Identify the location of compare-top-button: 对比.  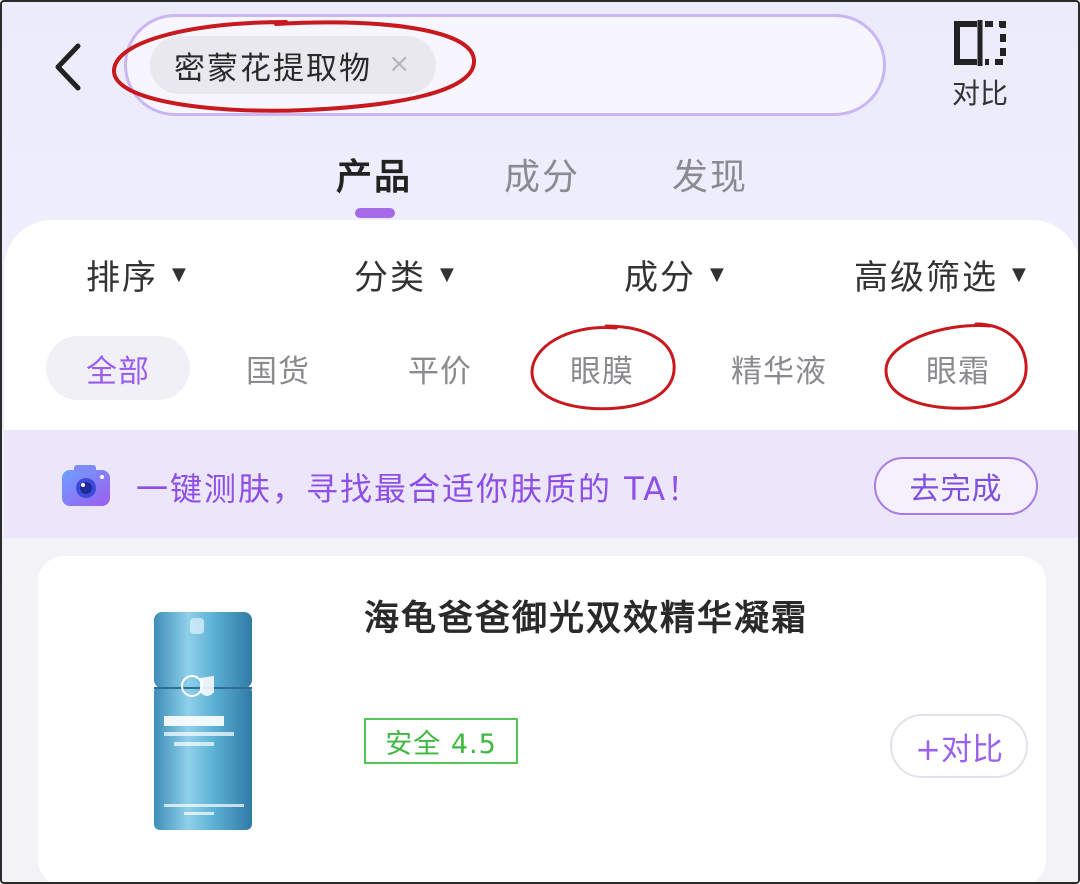
(980, 70).